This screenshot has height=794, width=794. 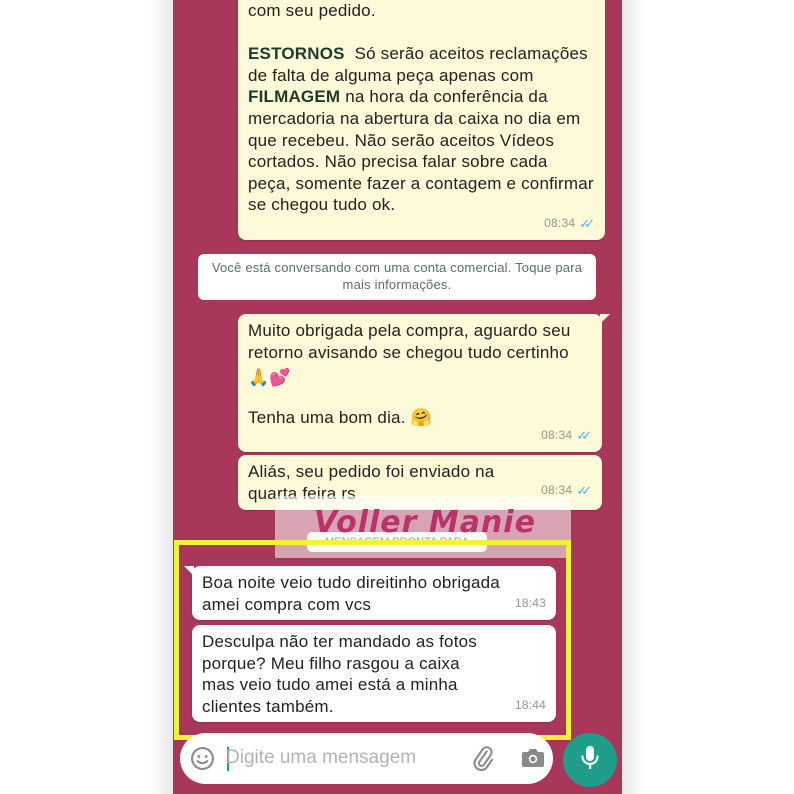 I want to click on watermark-logo: Voller Manie, so click(x=425, y=522).